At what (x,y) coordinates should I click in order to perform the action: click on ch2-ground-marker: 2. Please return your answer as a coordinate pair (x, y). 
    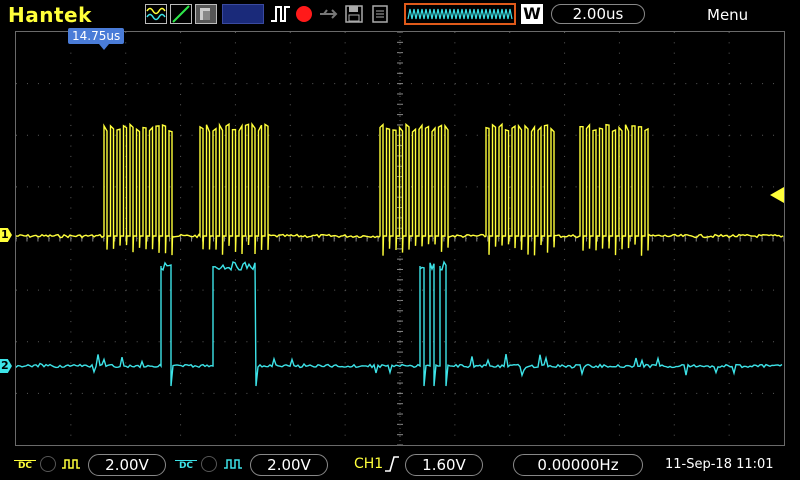
    Looking at the image, I should click on (6, 366).